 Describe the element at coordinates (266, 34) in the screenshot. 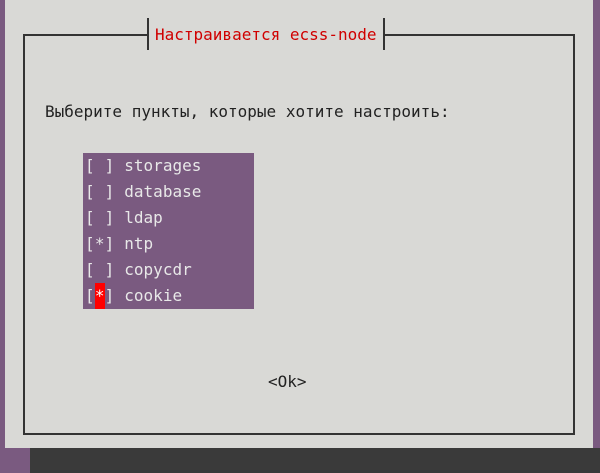

I see `dialog-title: Настраивается ecss-node` at that location.